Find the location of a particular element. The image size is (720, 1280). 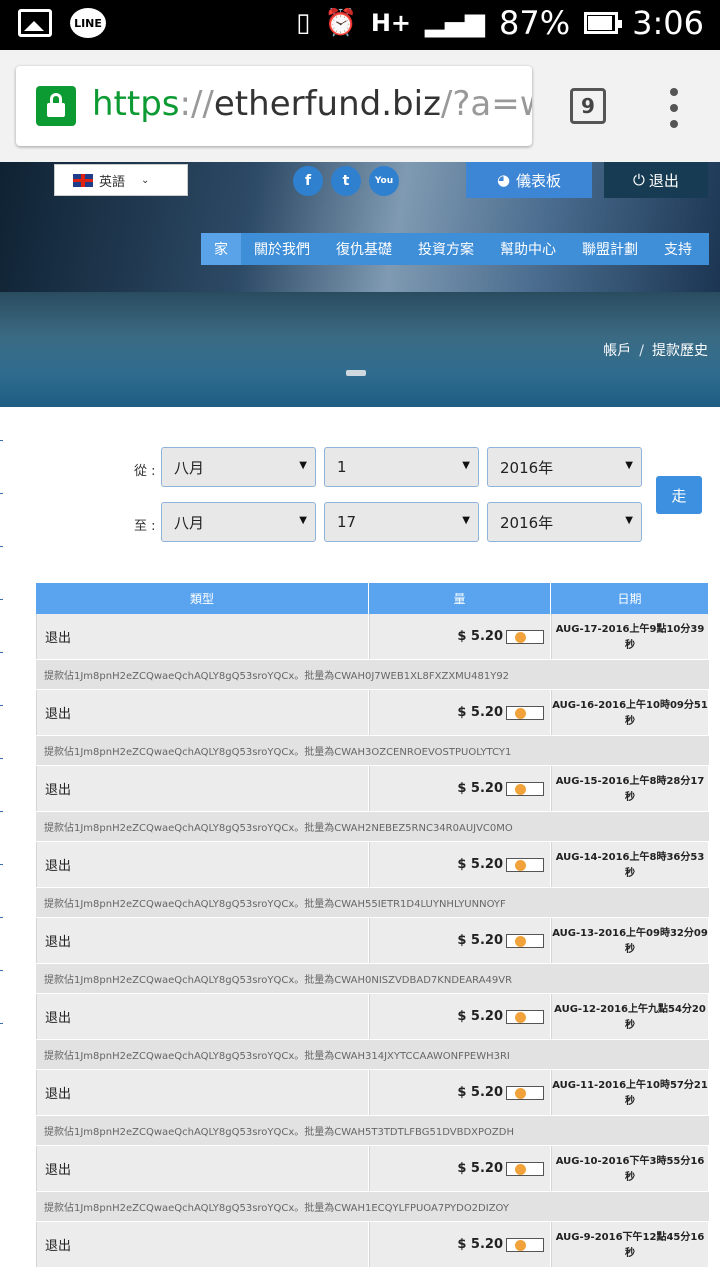

main-nav: 家 關於我們 復仇基礎 投資方案 幫助中心 聯盟計劃 支持 is located at coordinates (455, 249).